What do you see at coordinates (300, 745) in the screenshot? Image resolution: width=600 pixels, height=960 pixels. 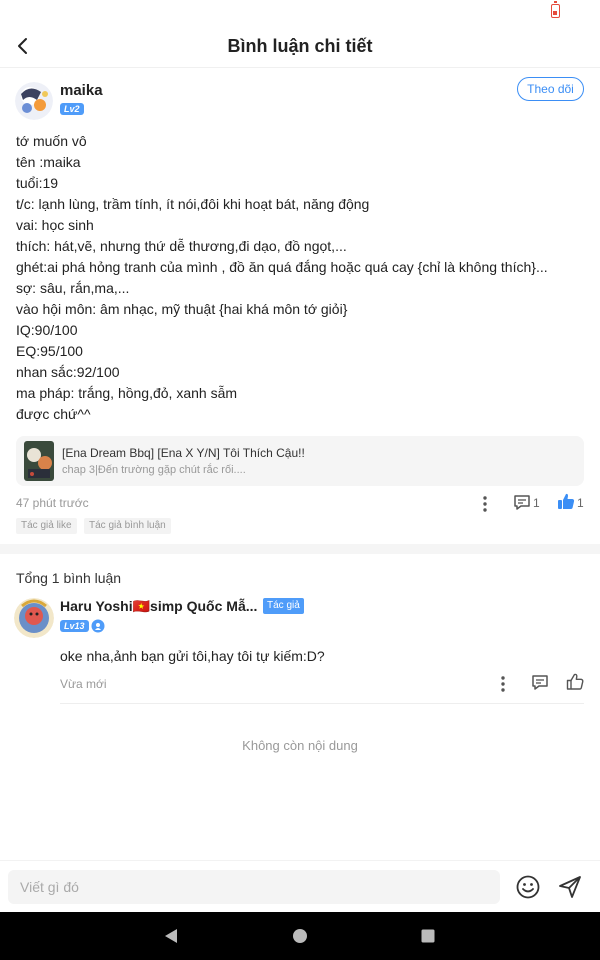 I see `end-of-content: Không còn nội dung` at bounding box center [300, 745].